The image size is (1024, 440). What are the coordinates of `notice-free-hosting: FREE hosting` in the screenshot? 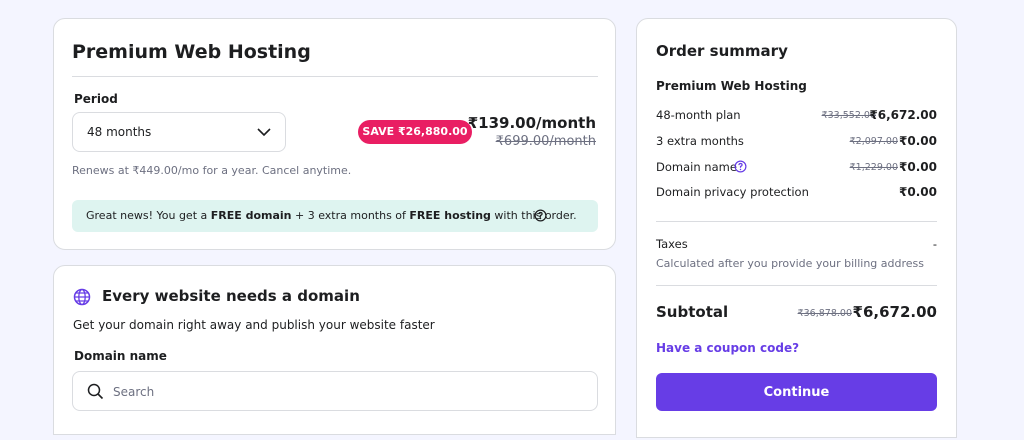 It's located at (450, 215).